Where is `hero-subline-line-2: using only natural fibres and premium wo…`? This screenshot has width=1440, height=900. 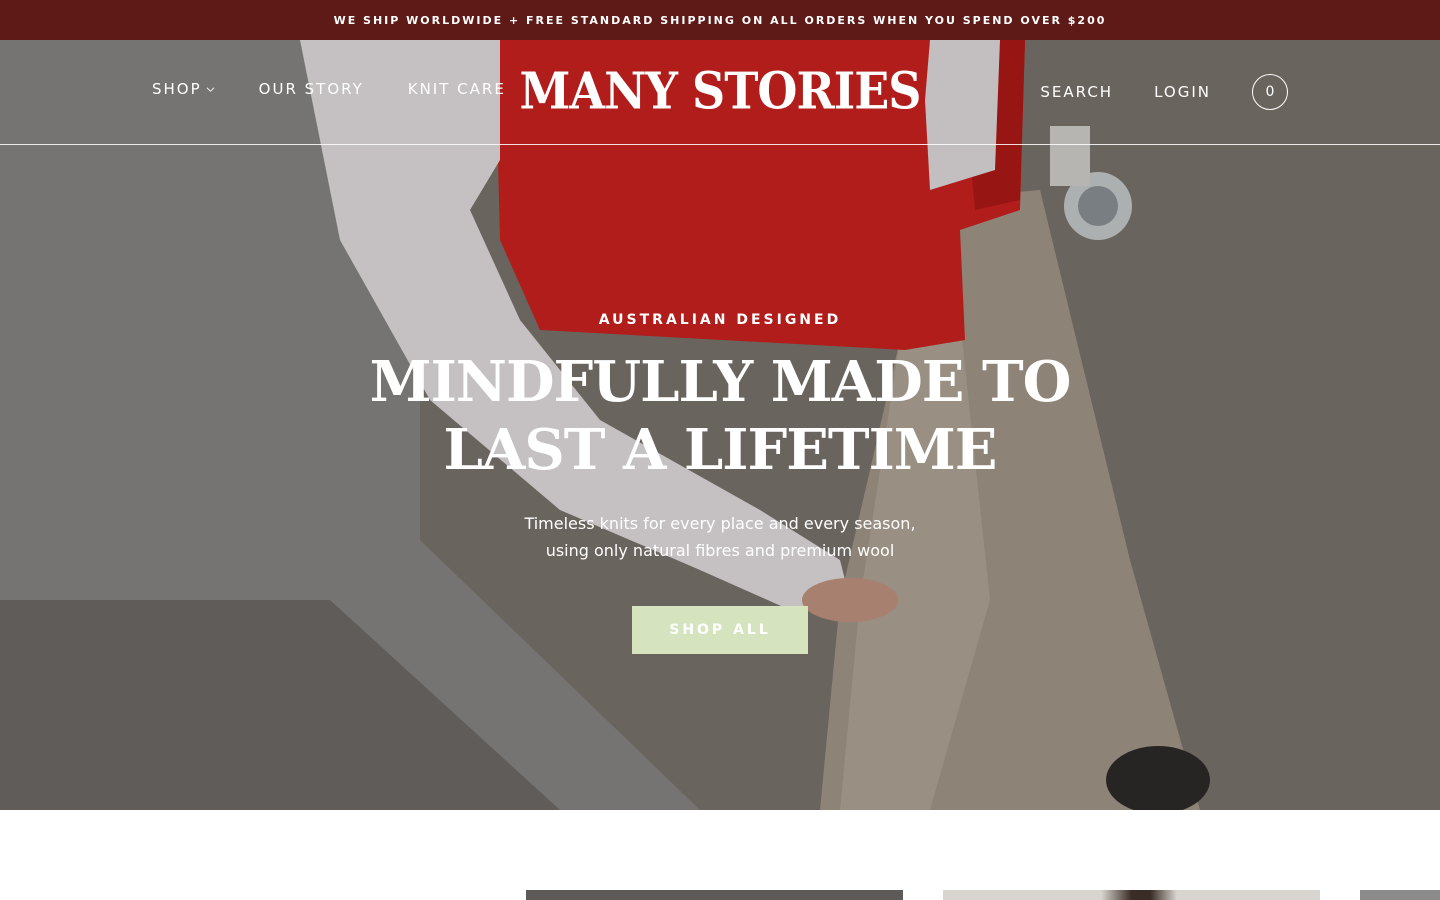
hero-subline-line-2: using only natural fibres and premium wo… is located at coordinates (720, 550).